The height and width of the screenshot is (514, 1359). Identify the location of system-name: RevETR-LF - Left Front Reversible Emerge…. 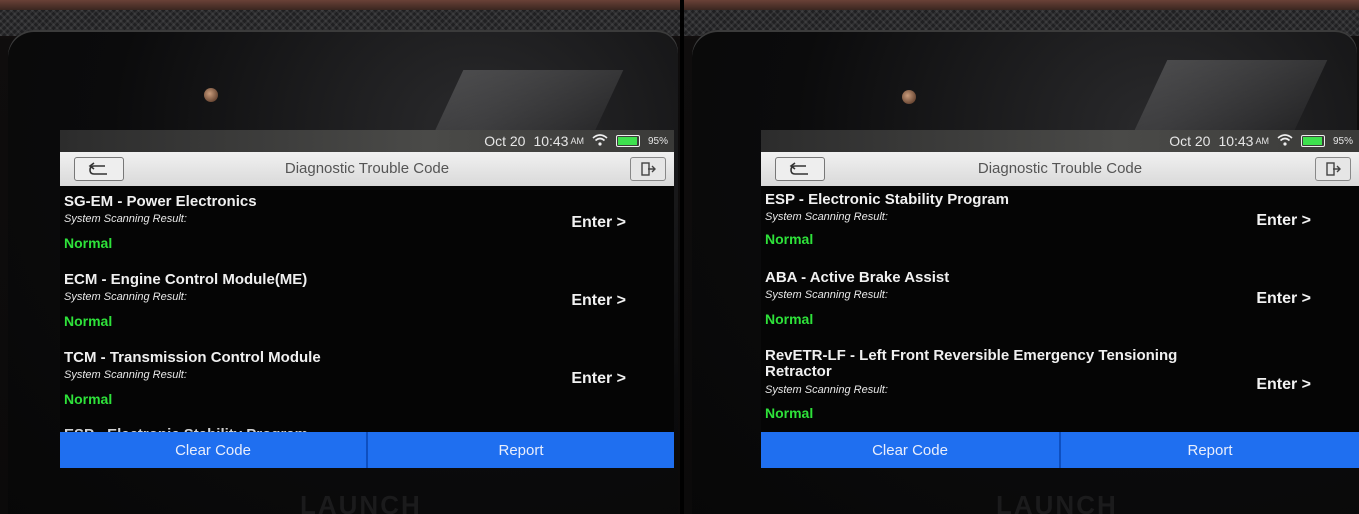
(971, 363).